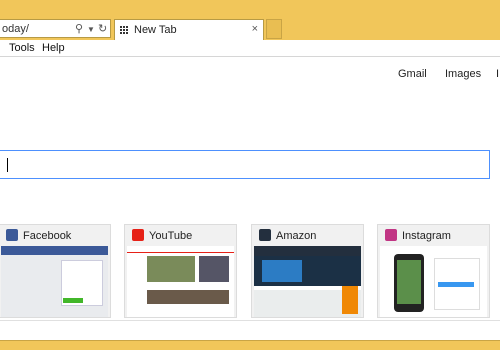 The image size is (500, 350). Describe the element at coordinates (138, 235) in the screenshot. I see `youtube-icon` at that location.